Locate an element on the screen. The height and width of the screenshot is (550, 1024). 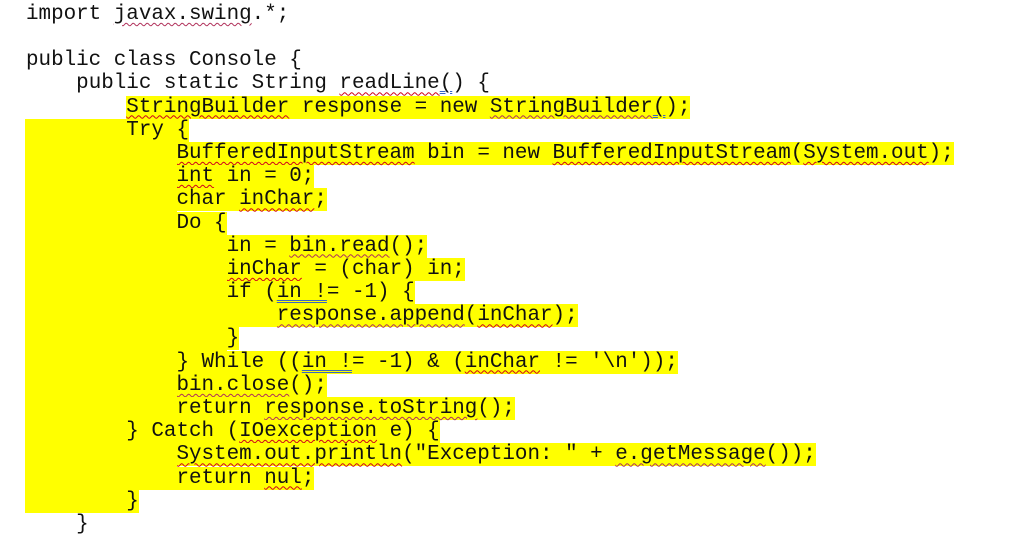
code-line: inChar = (char) in; is located at coordinates (489, 269).